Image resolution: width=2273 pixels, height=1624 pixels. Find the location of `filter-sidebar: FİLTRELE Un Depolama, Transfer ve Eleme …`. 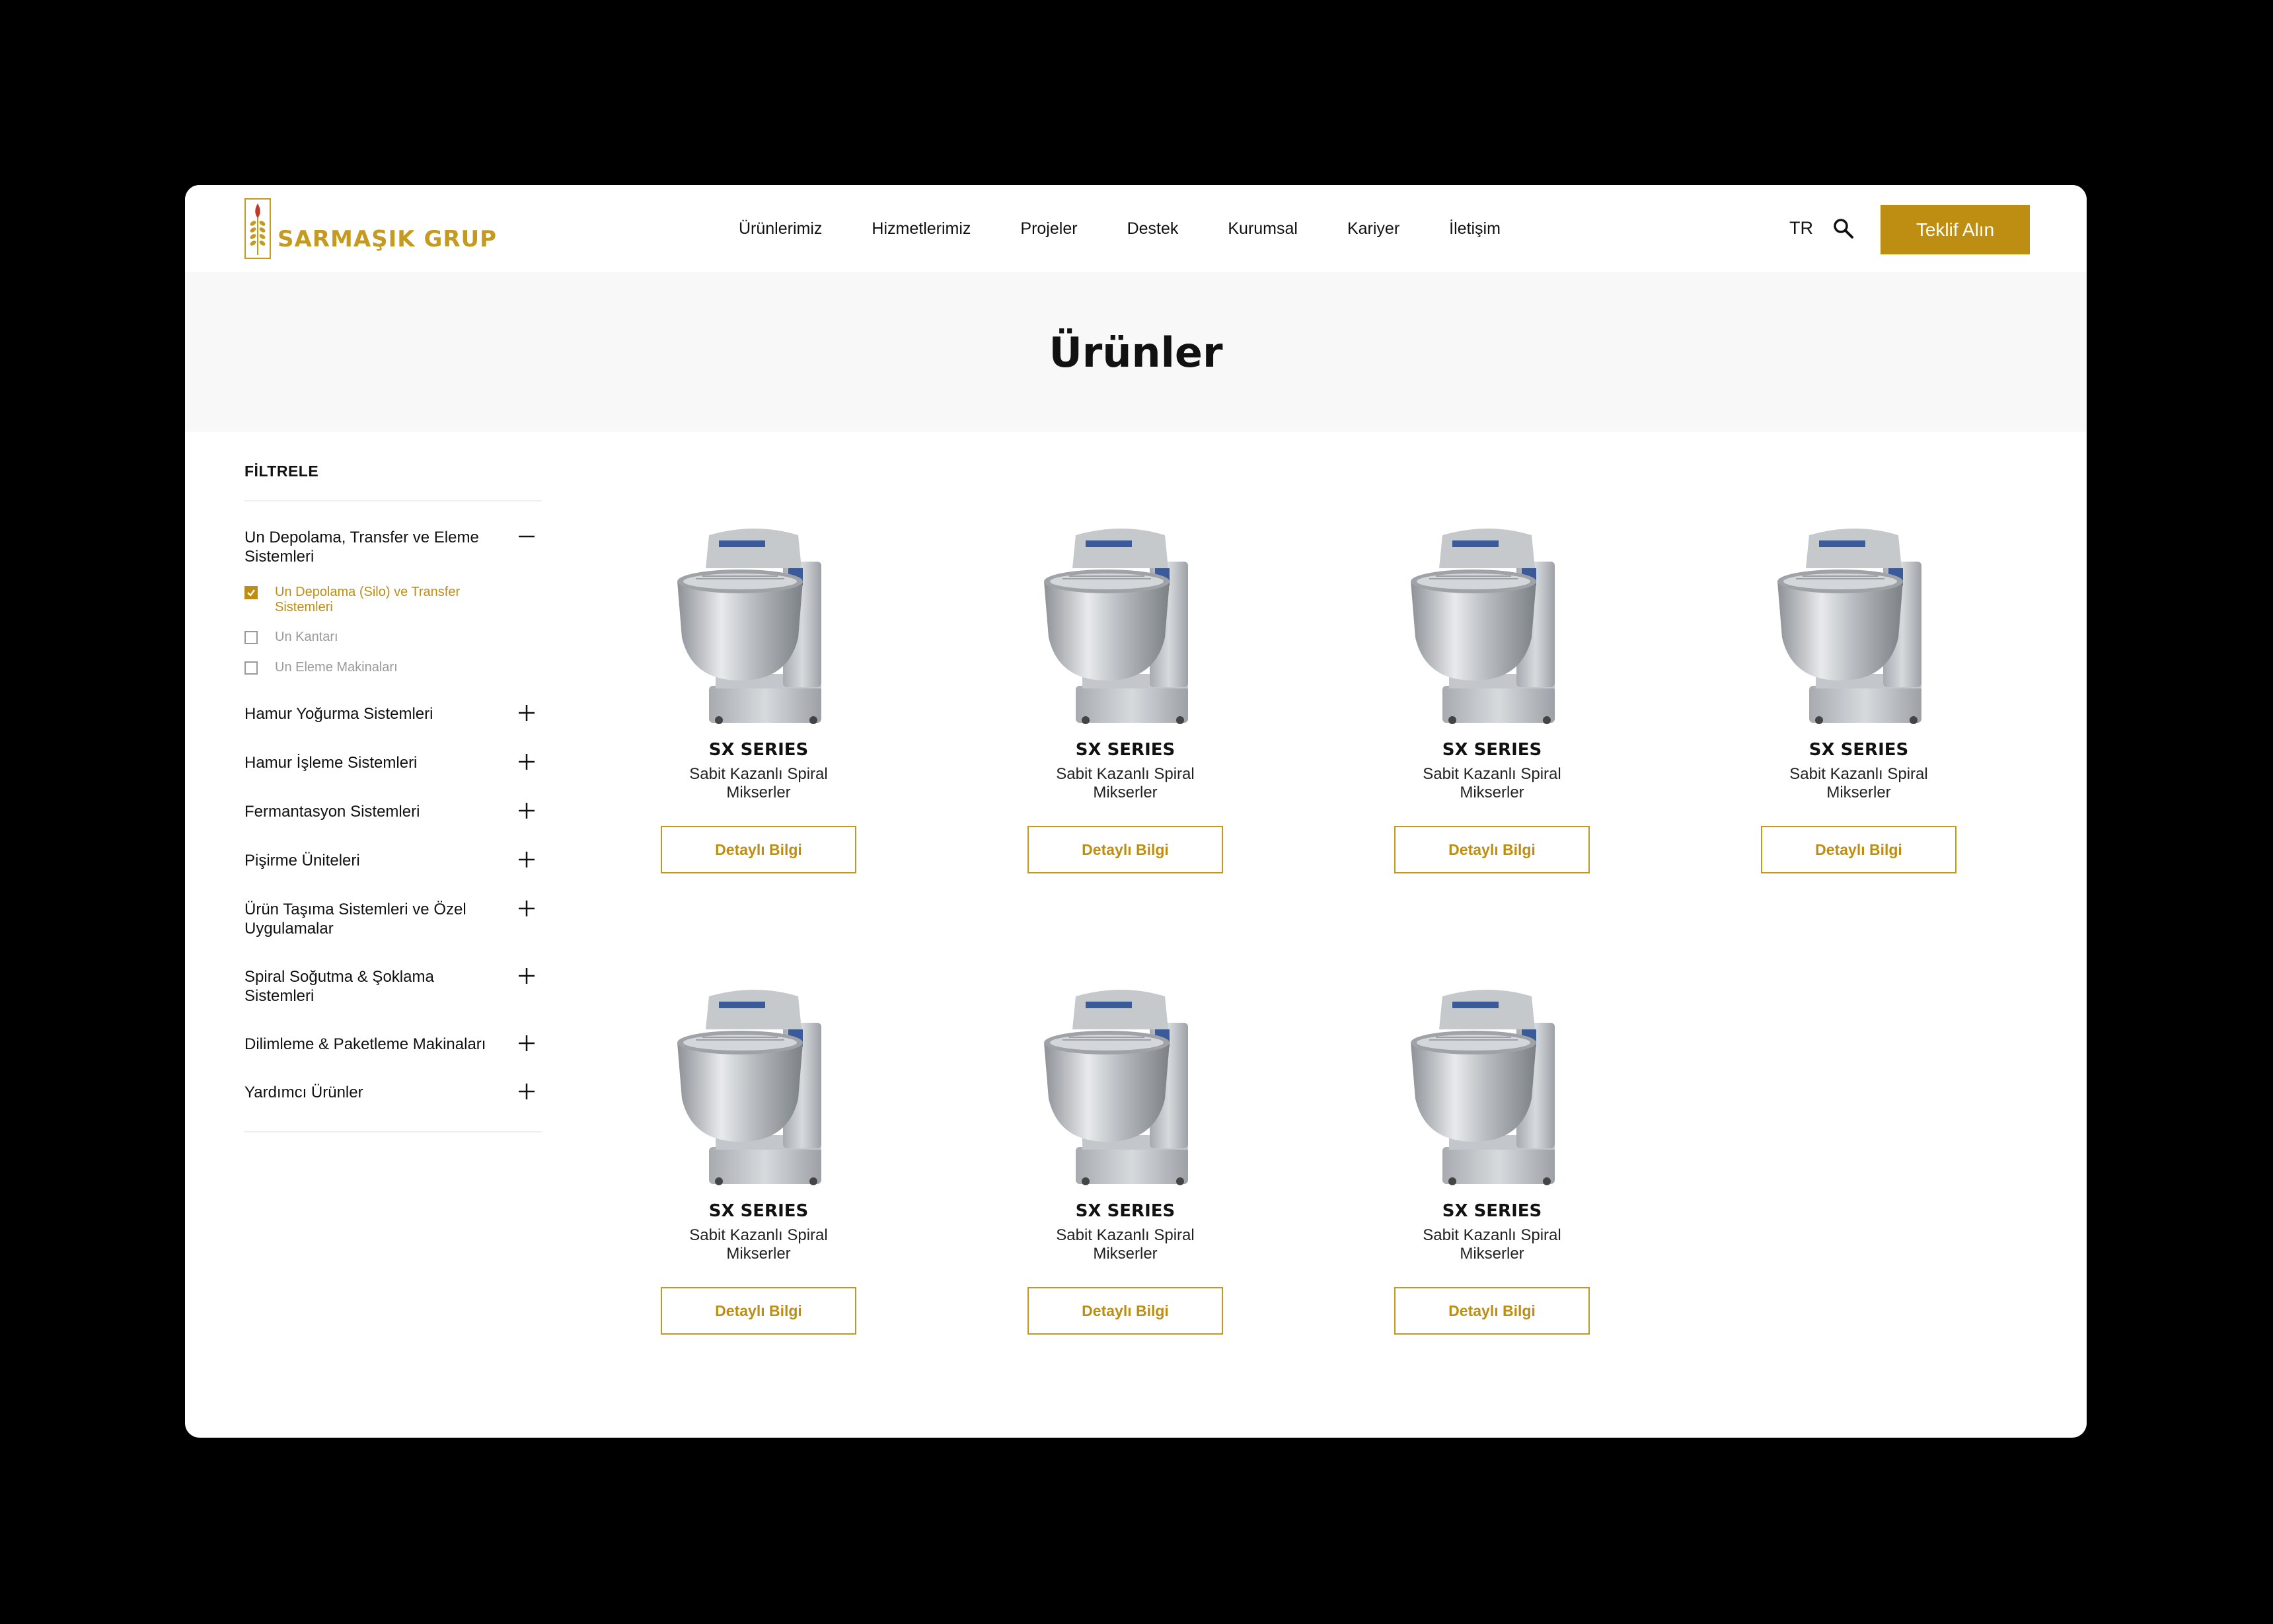

filter-sidebar: FİLTRELE Un Depolama, Transfer ve Eleme … is located at coordinates (393, 797).